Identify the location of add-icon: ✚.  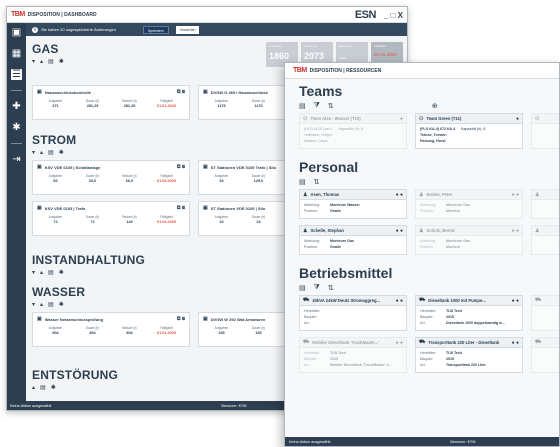
(16, 106).